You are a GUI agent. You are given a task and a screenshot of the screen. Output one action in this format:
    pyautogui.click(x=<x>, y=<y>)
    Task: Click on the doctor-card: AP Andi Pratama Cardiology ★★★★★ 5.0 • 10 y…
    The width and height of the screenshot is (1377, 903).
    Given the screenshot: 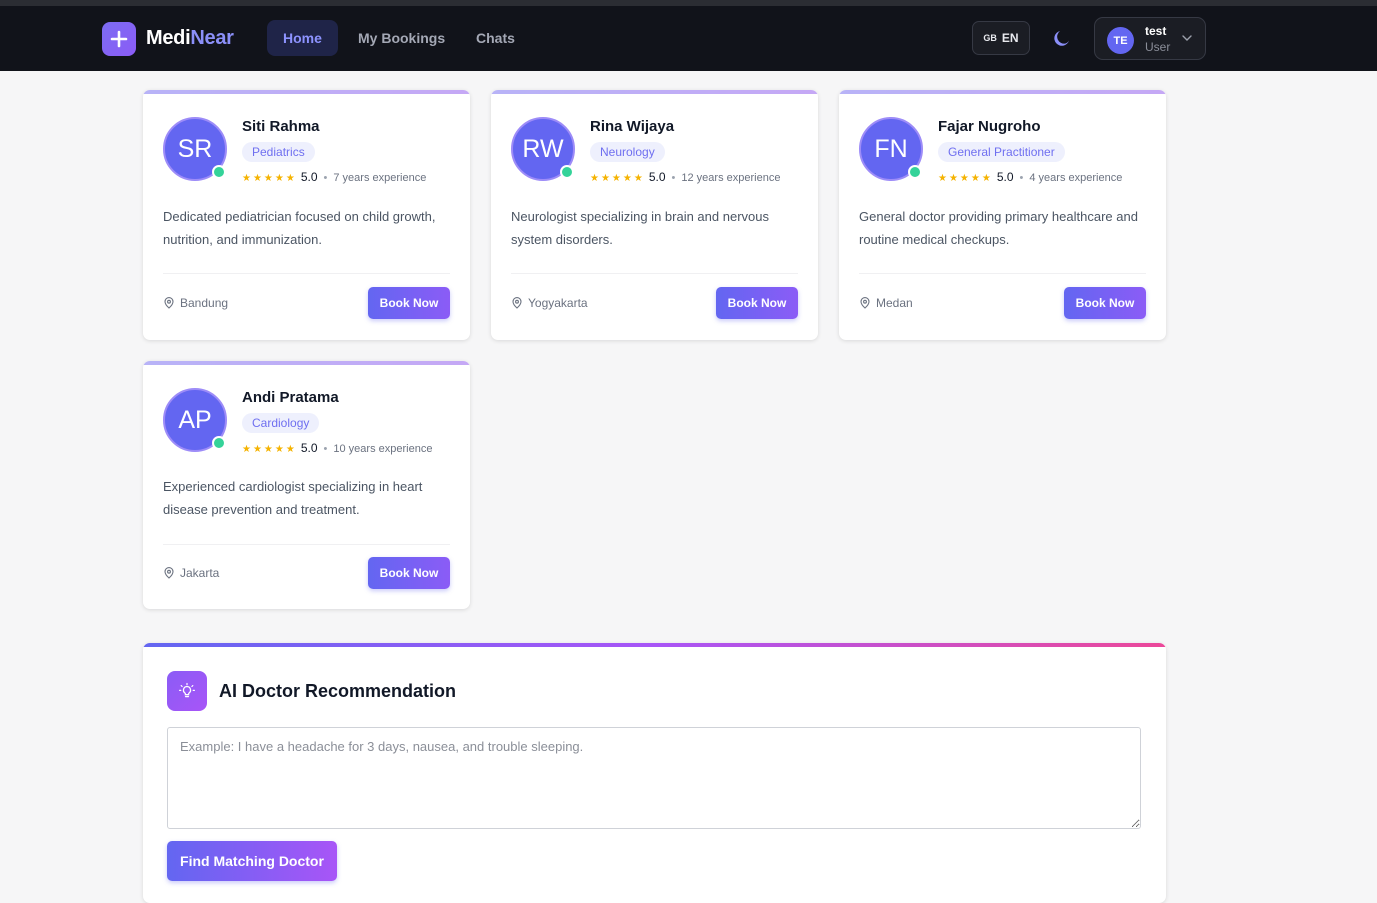 What is the action you would take?
    pyautogui.click(x=306, y=485)
    